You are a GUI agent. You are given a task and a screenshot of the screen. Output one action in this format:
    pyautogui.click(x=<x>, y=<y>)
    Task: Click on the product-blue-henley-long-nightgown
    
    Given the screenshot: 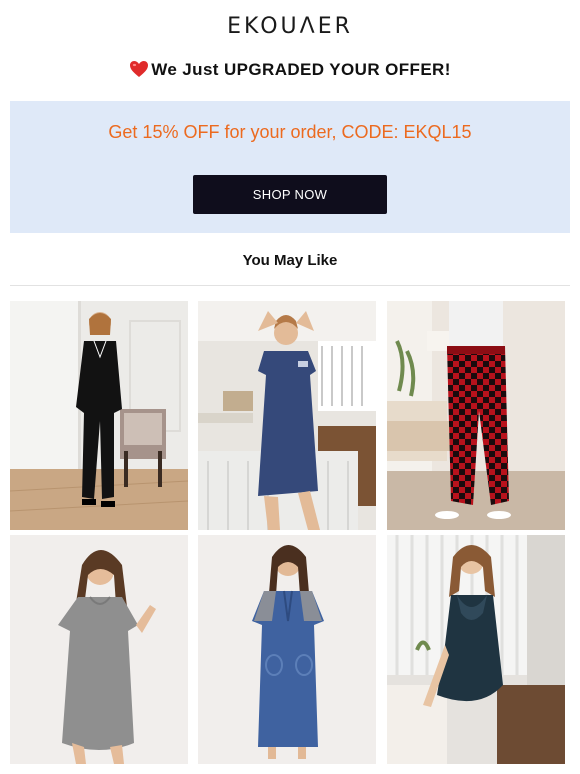 What is the action you would take?
    pyautogui.click(x=287, y=649)
    